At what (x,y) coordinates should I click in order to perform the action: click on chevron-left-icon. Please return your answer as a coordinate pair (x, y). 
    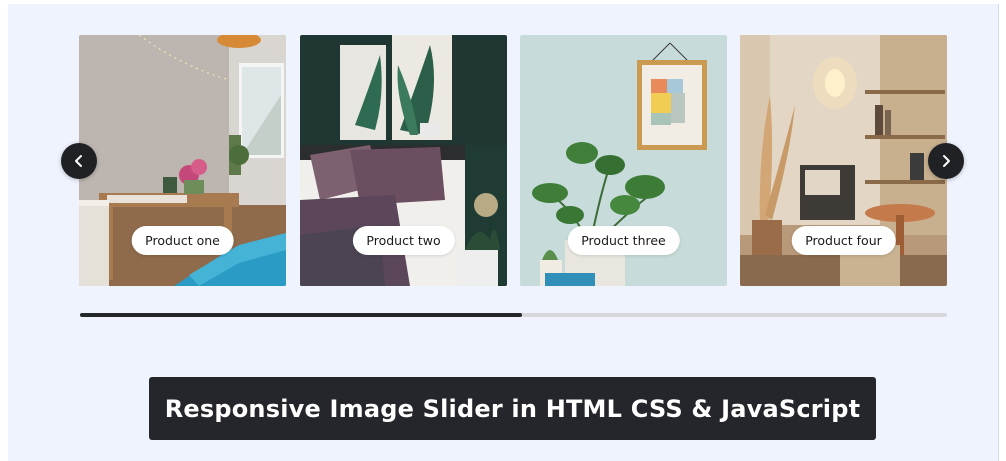
    Looking at the image, I should click on (78, 161).